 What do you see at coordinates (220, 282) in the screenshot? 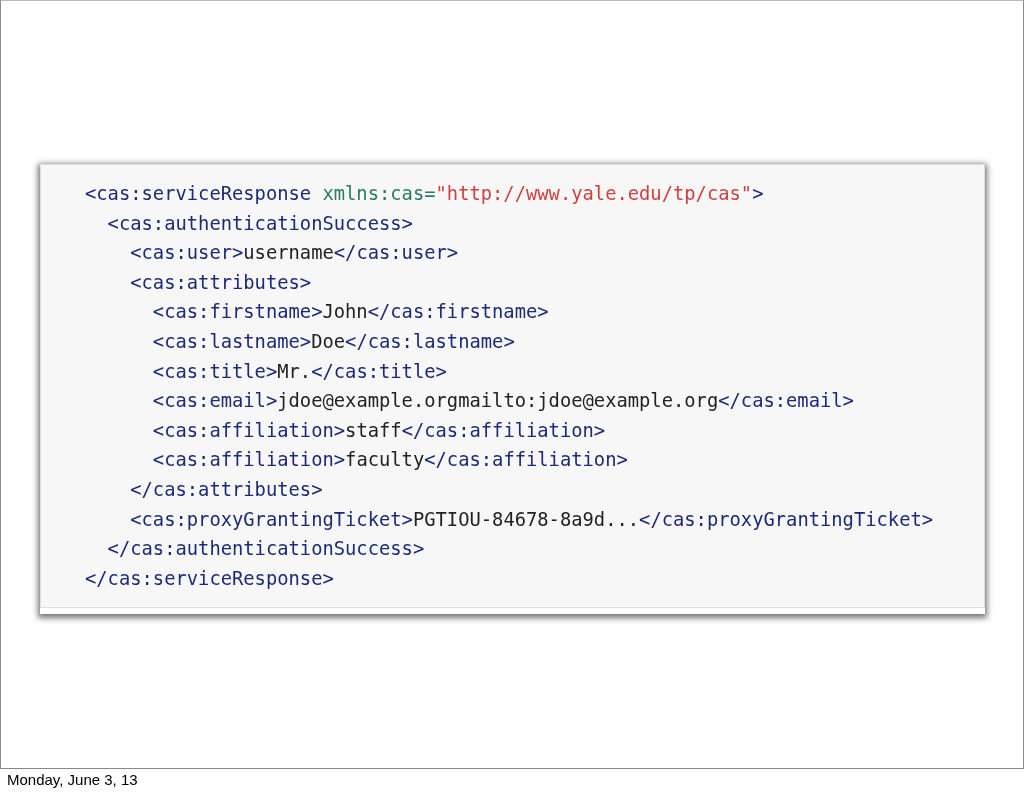
I see `code-line: <cas:attributes>` at bounding box center [220, 282].